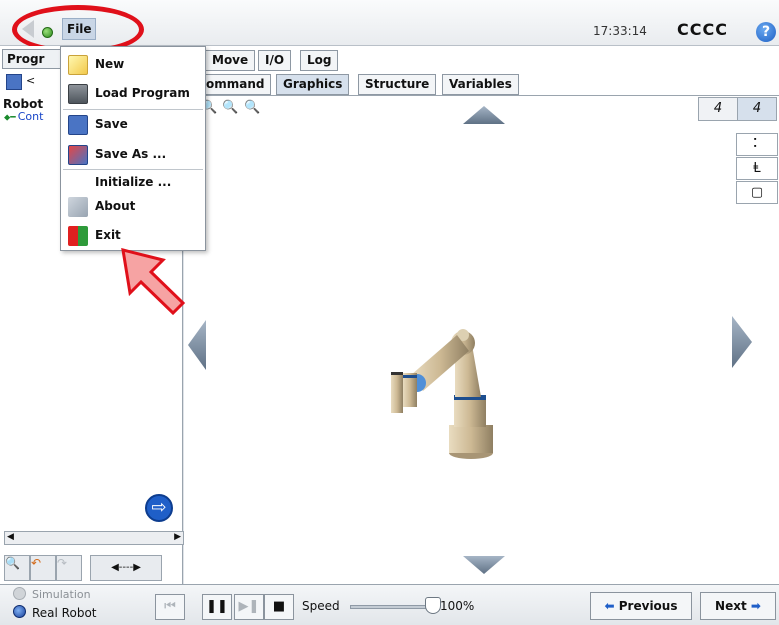  I want to click on zoom-in-icon: 🔍, so click(230, 107).